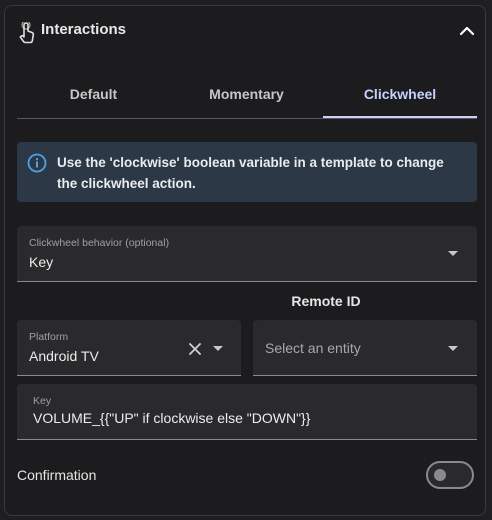  What do you see at coordinates (84, 29) in the screenshot?
I see `section-title: Interactions` at bounding box center [84, 29].